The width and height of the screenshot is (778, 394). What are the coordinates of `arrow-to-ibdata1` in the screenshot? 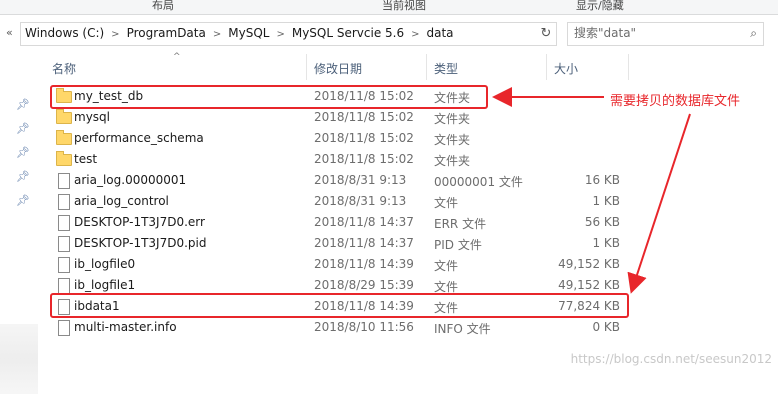 It's located at (659, 203).